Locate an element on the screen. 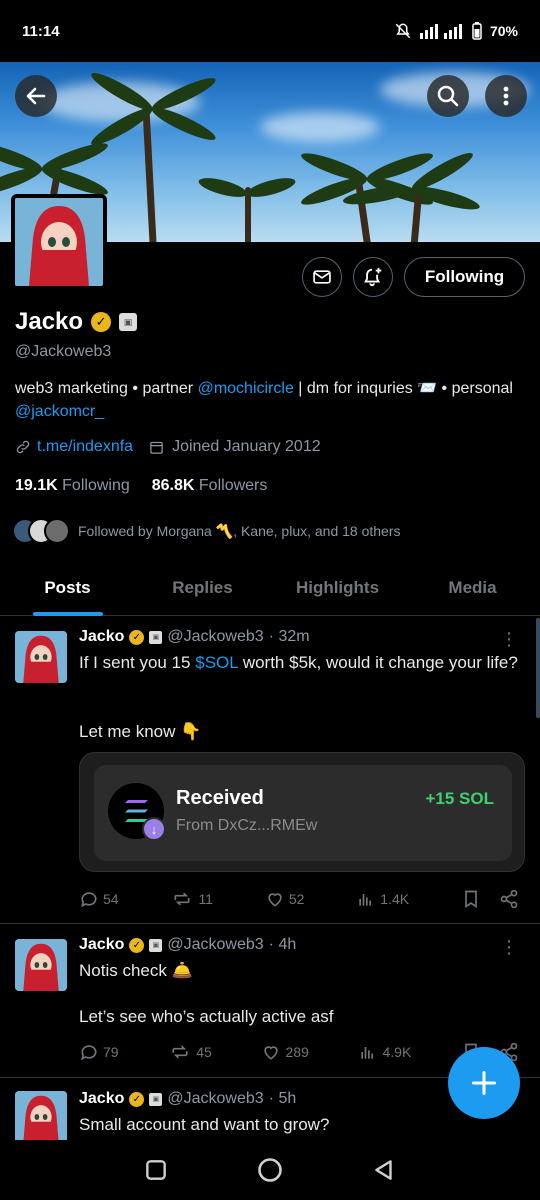 The width and height of the screenshot is (540, 1200). message-button is located at coordinates (322, 277).